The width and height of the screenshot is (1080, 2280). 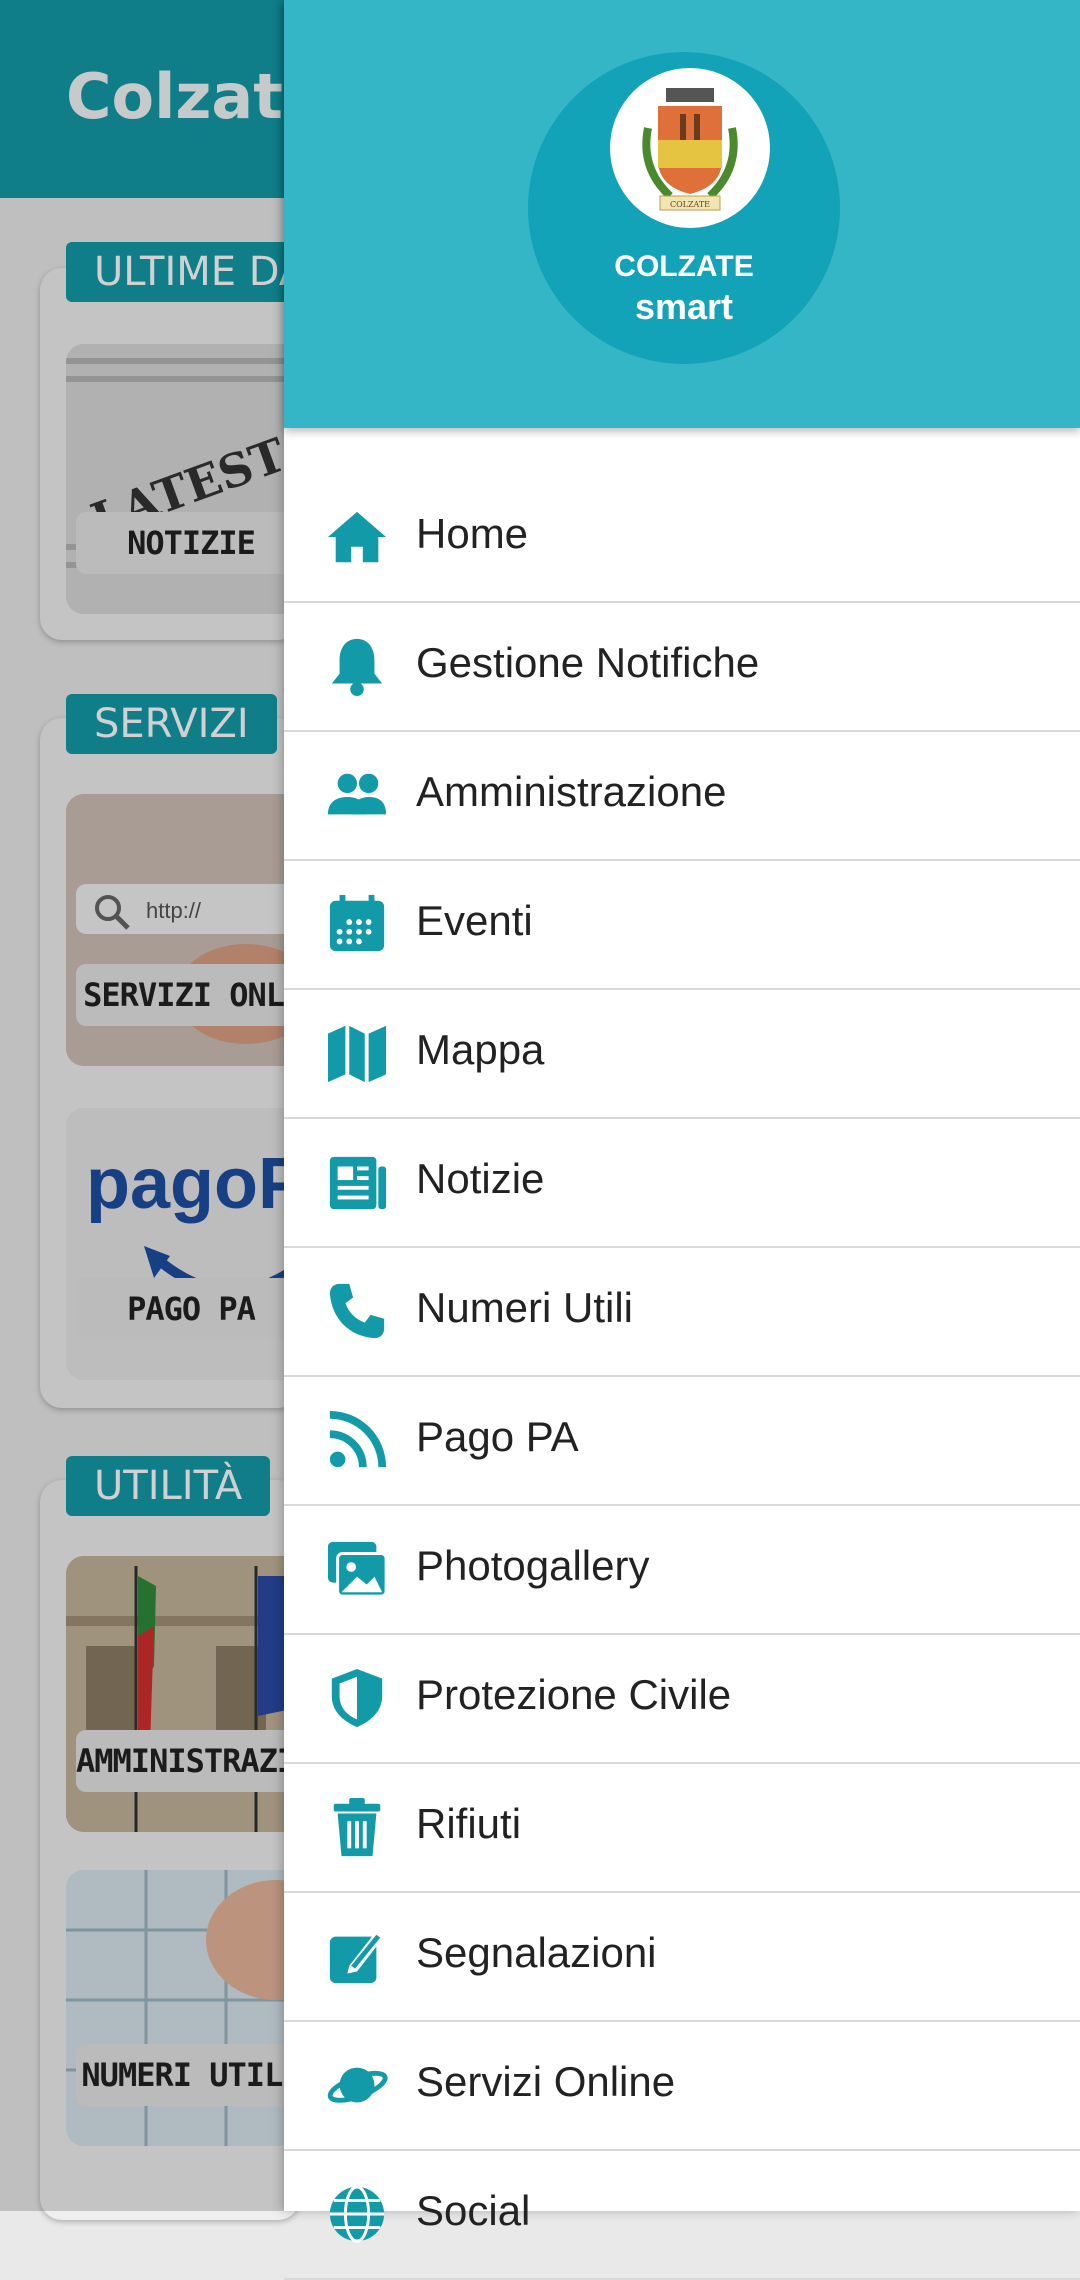 I want to click on phone-icon, so click(x=357, y=1311).